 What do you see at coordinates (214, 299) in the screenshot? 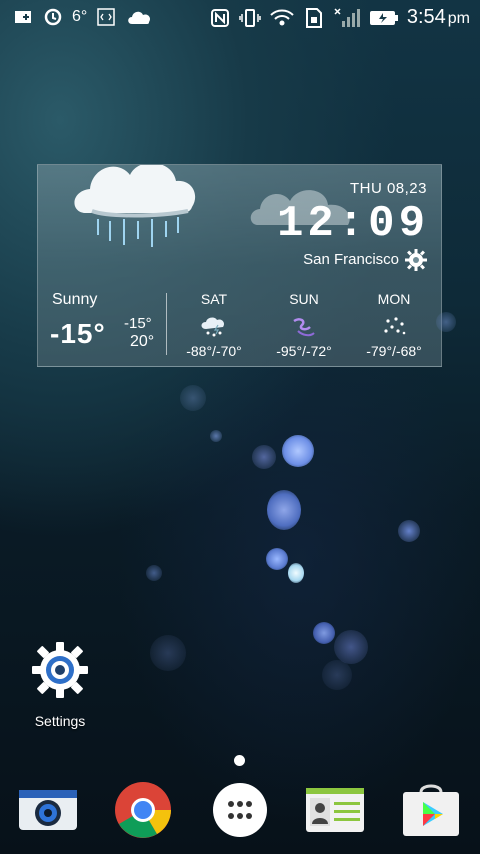
I see `forecast-day-sat: SAT` at bounding box center [214, 299].